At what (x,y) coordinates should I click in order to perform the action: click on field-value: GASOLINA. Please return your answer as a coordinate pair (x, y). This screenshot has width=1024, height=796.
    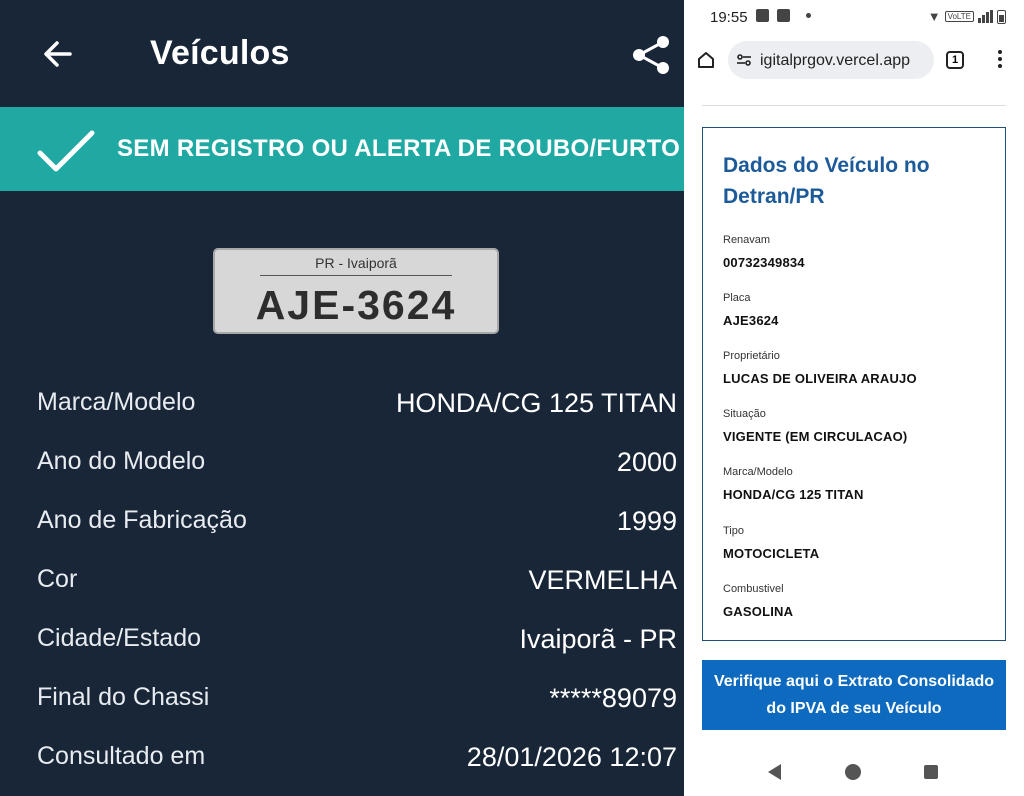
    Looking at the image, I should click on (758, 611).